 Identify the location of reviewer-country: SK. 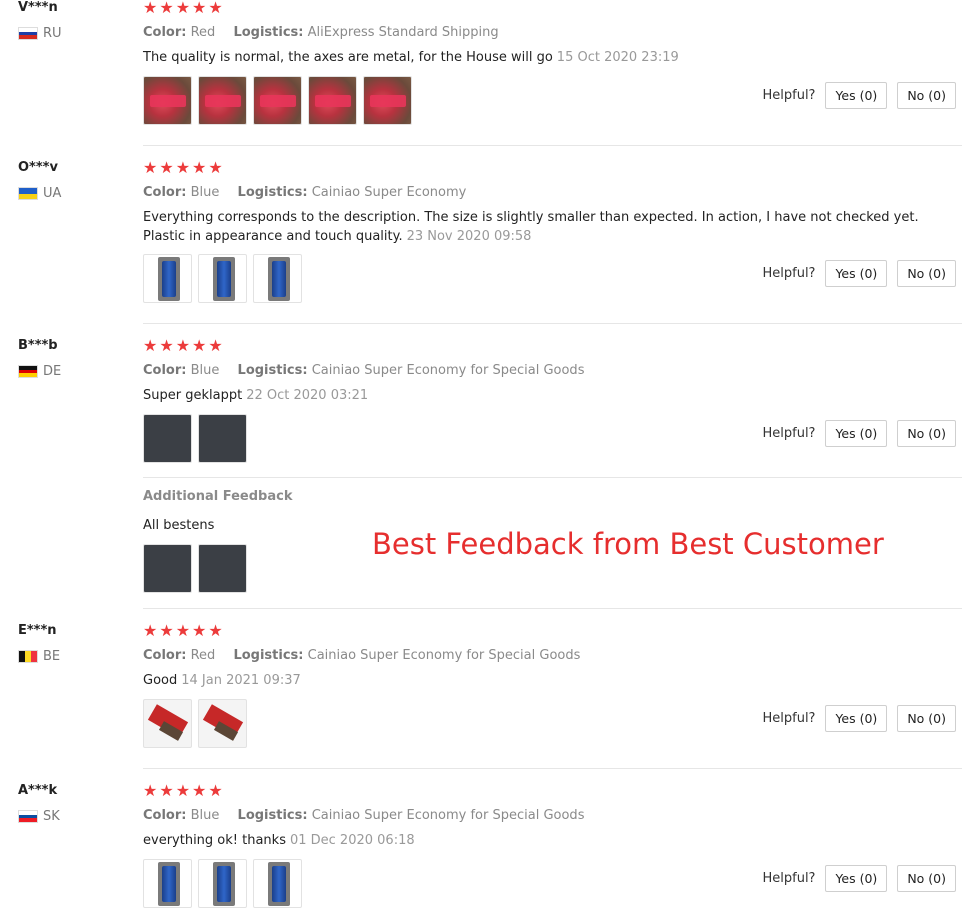
(39, 816).